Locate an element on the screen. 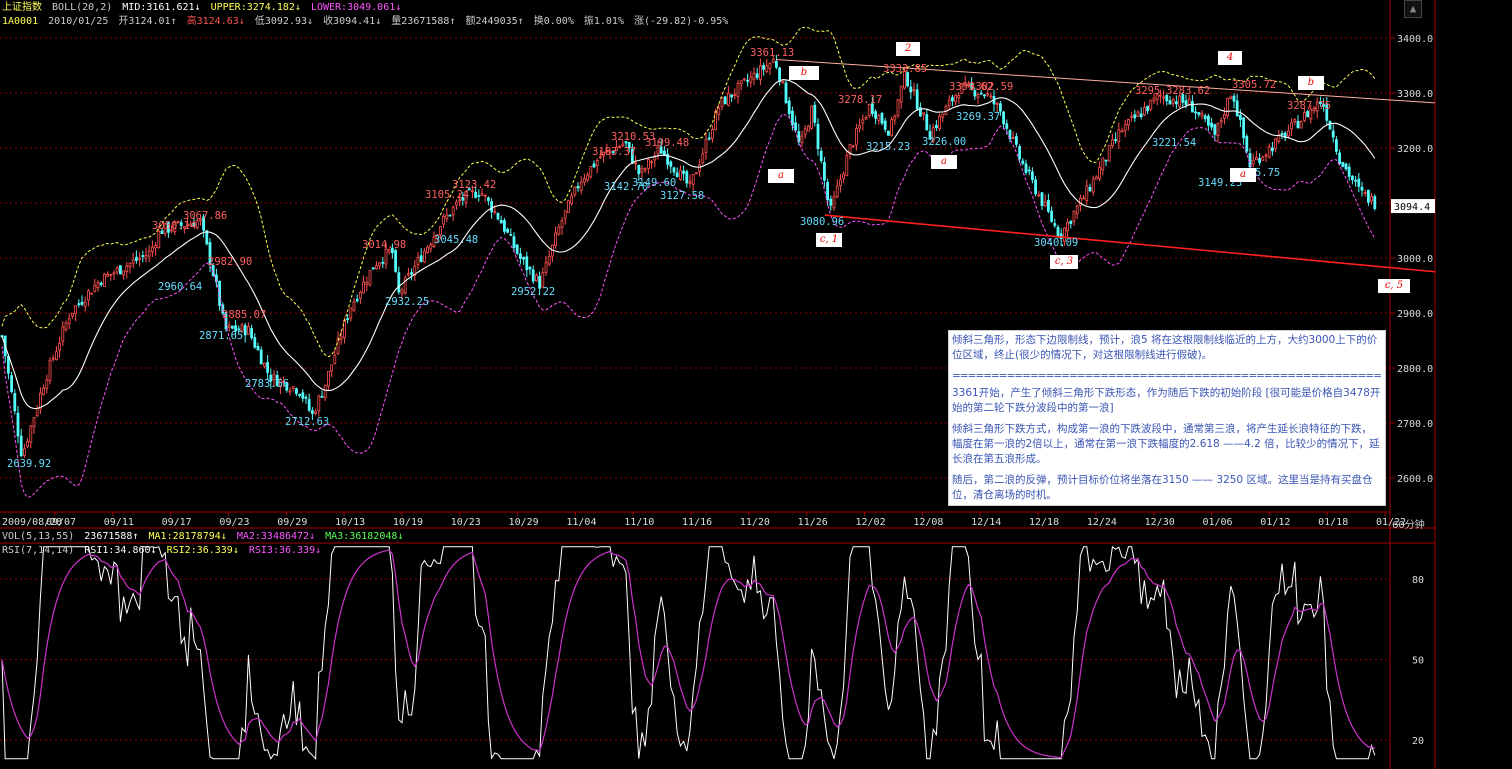  price-axis-label: 2700.0 is located at coordinates (1415, 424).